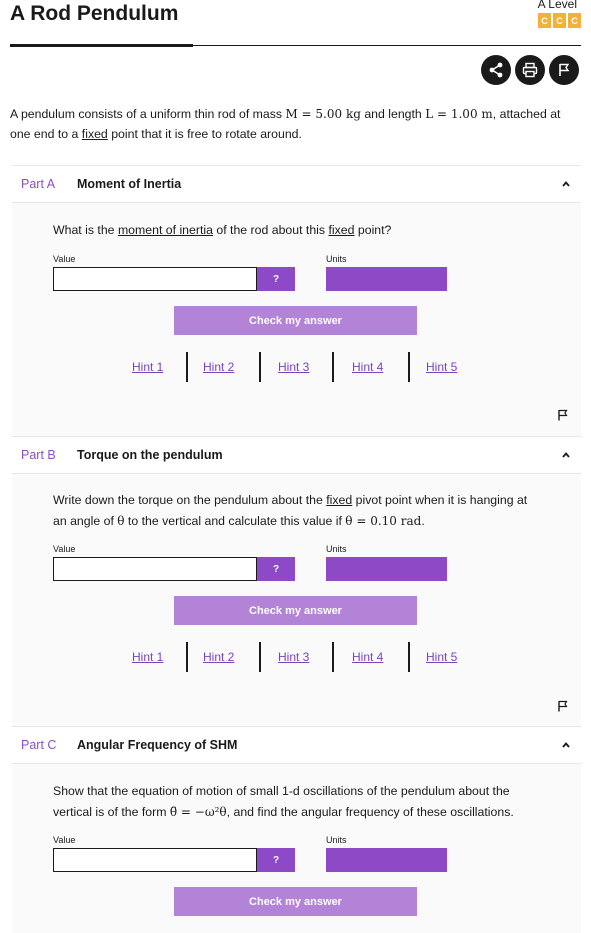 This screenshot has width=591, height=933. Describe the element at coordinates (296, 455) in the screenshot. I see `part-b-header: Part B Torque on the pendulum` at that location.